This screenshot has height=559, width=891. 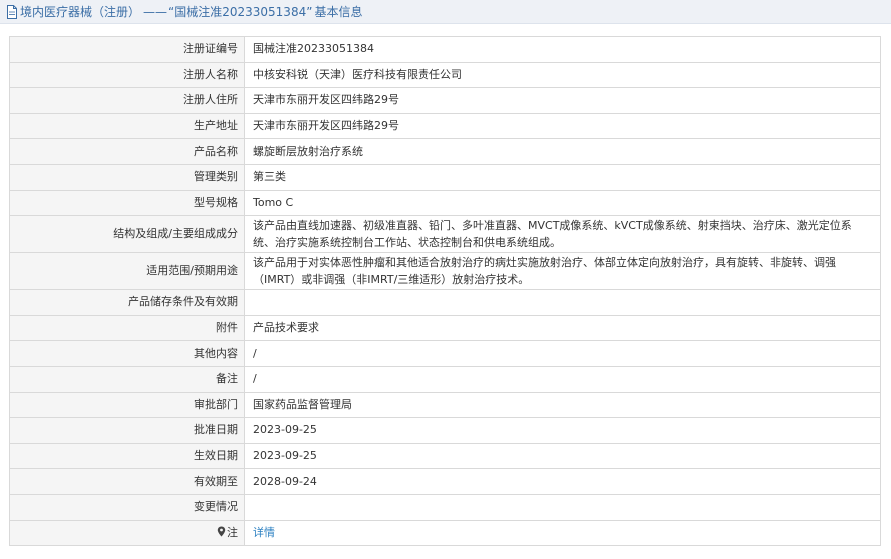 I want to click on row-label: 注册人住所, so click(x=127, y=100).